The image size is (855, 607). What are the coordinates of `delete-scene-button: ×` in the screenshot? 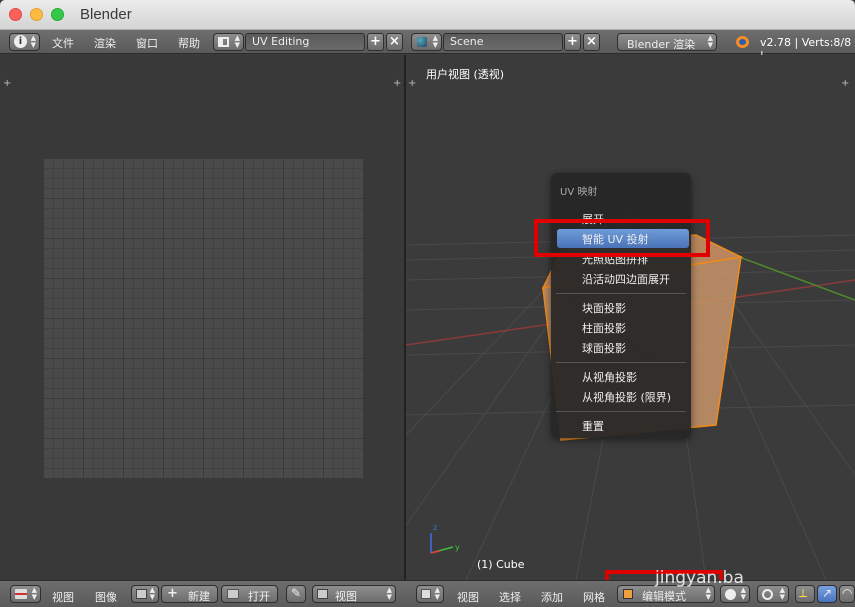 It's located at (591, 42).